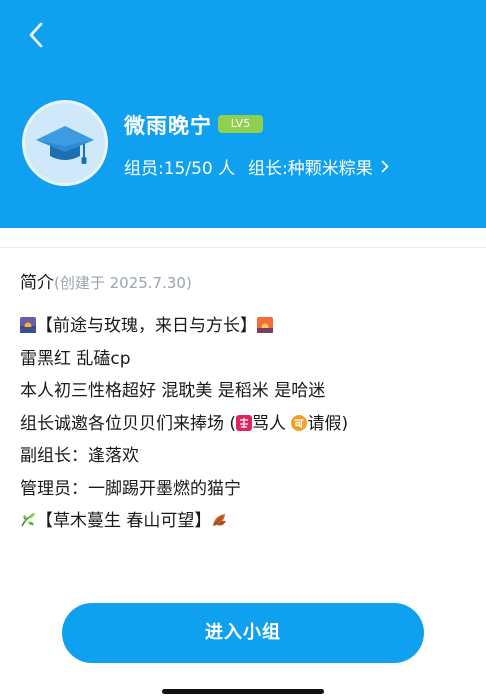 The image size is (486, 700). I want to click on graduation-cap-icon, so click(65, 145).